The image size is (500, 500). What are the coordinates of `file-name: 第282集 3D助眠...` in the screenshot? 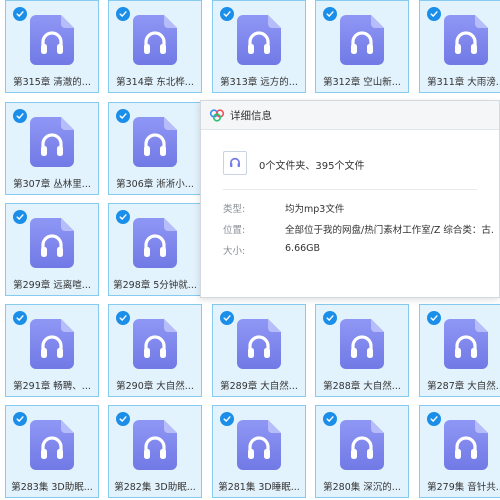 It's located at (155, 487).